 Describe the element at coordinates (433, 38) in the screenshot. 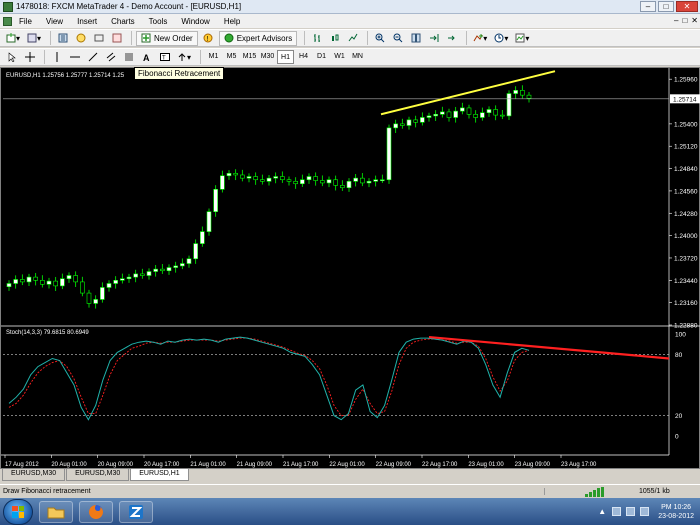

I see `chart-shift-button` at that location.